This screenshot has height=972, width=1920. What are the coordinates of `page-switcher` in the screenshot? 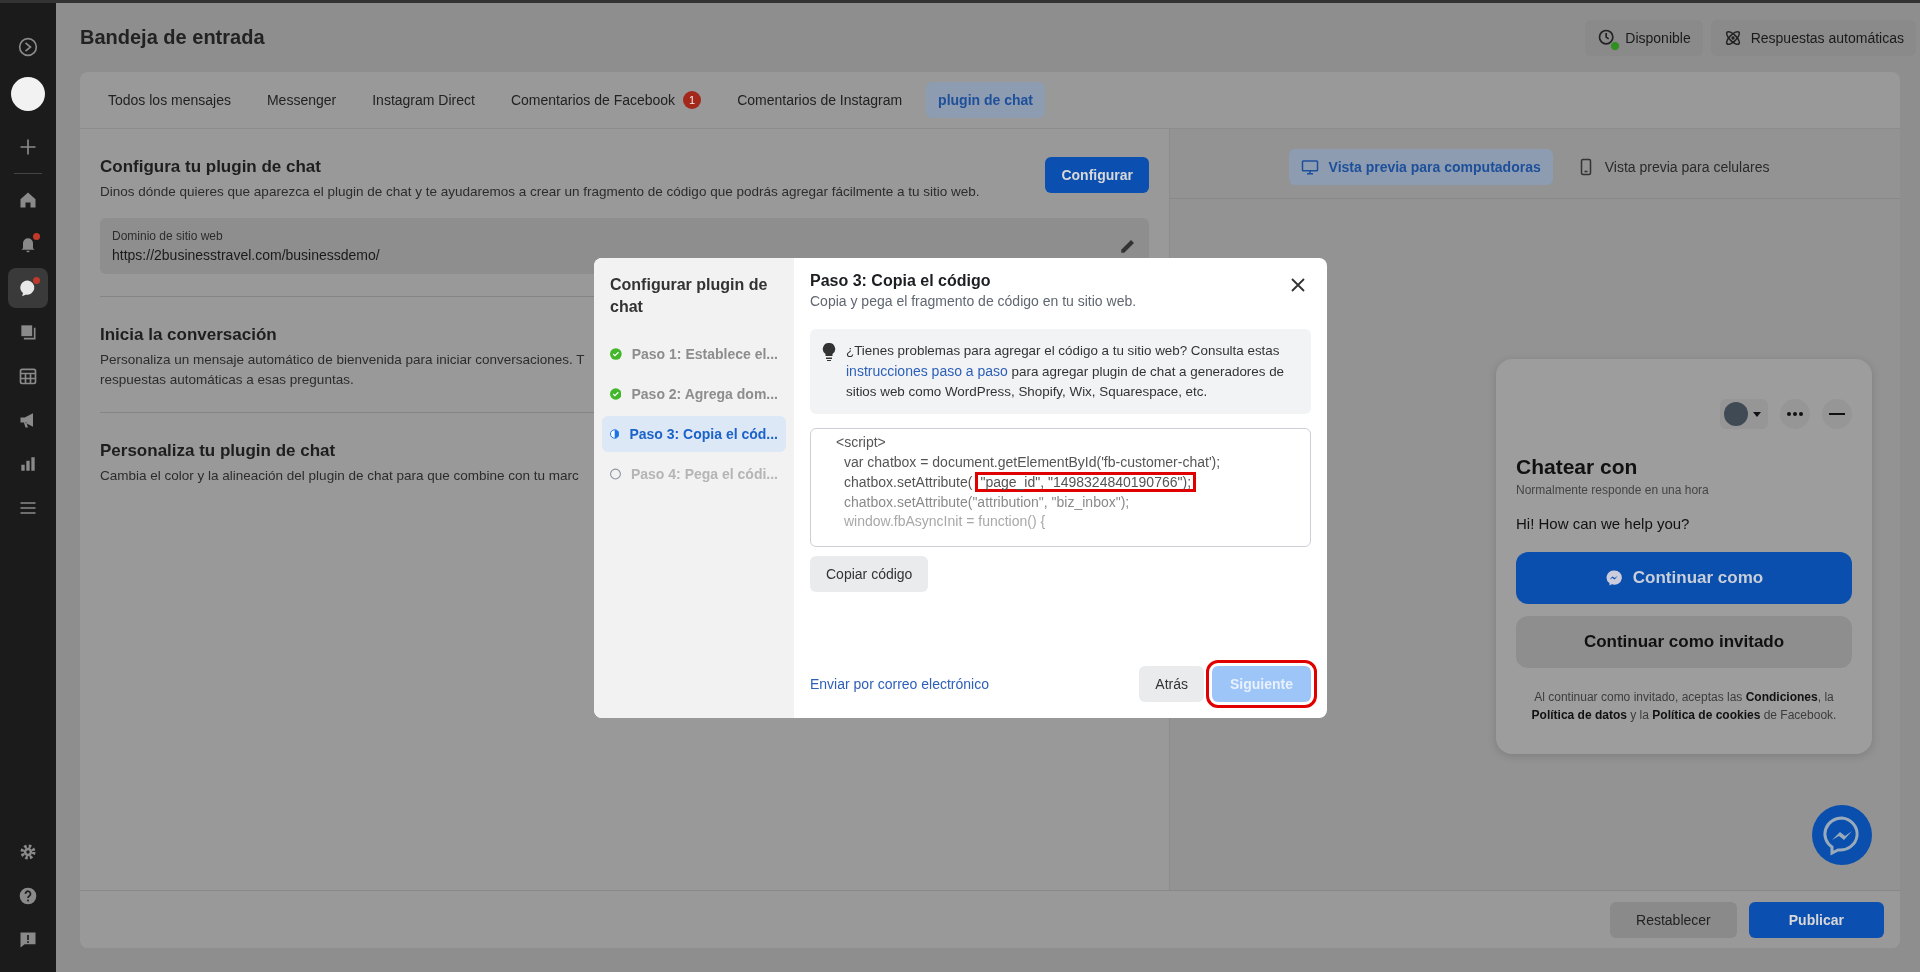 It's located at (1744, 414).